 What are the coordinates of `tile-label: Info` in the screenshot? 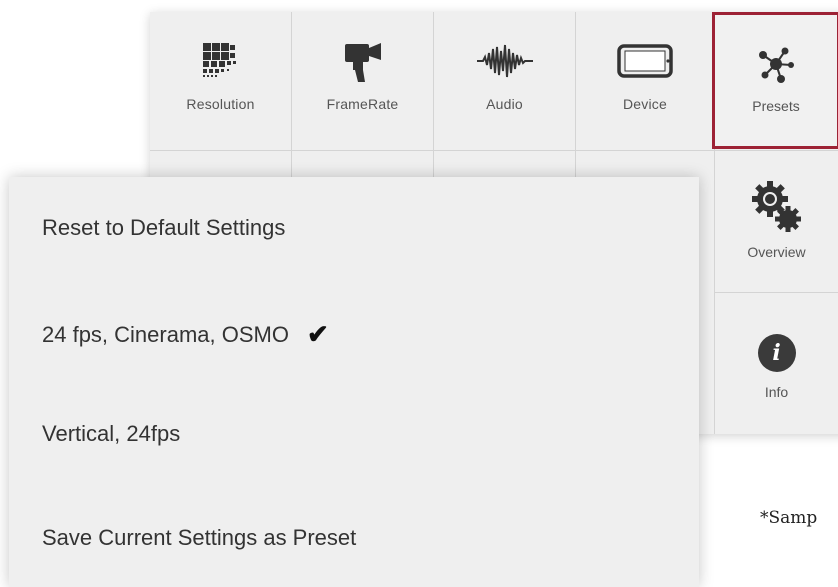 It's located at (776, 392).